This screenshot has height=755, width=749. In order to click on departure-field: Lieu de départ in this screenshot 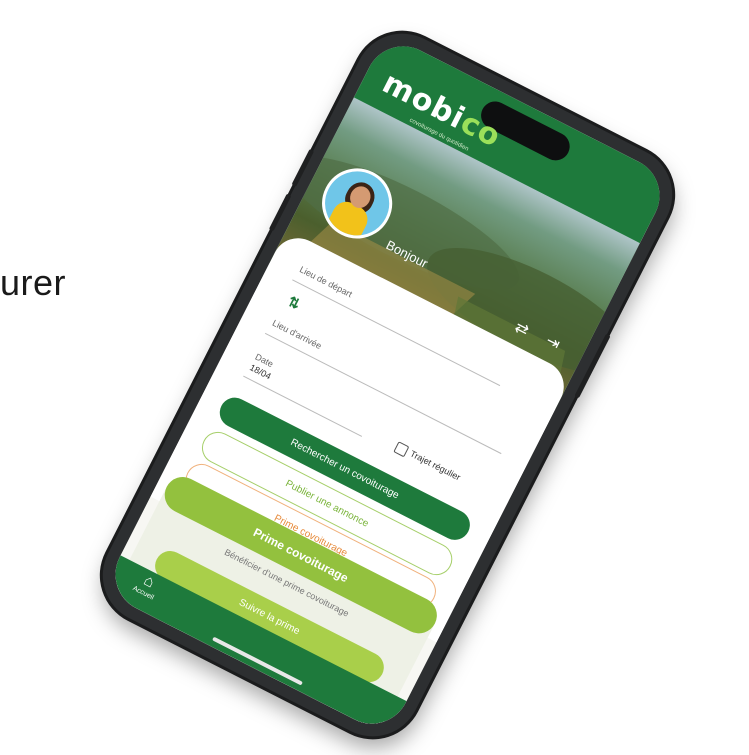, I will do `click(326, 281)`.